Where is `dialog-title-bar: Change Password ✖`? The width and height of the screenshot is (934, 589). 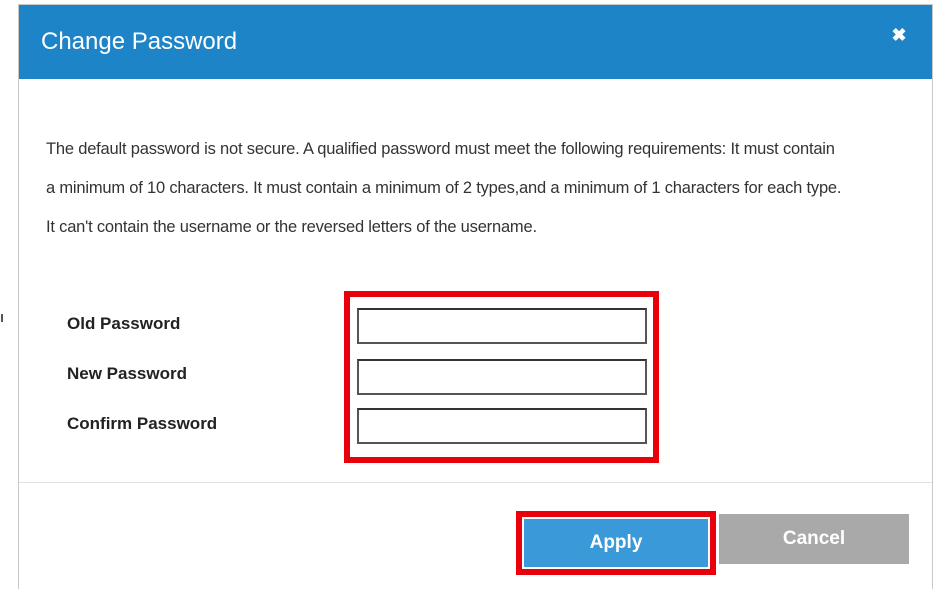 dialog-title-bar: Change Password ✖ is located at coordinates (475, 42).